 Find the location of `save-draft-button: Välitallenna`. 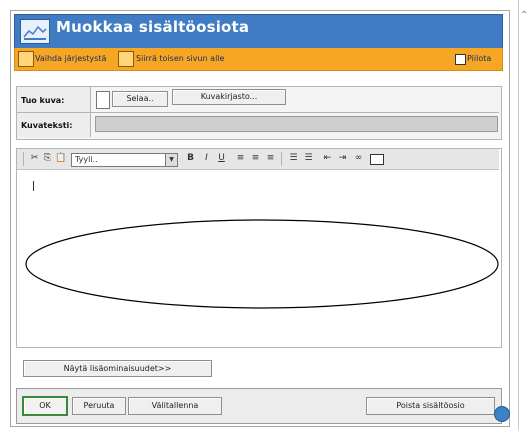

save-draft-button: Välitallenna is located at coordinates (175, 406).